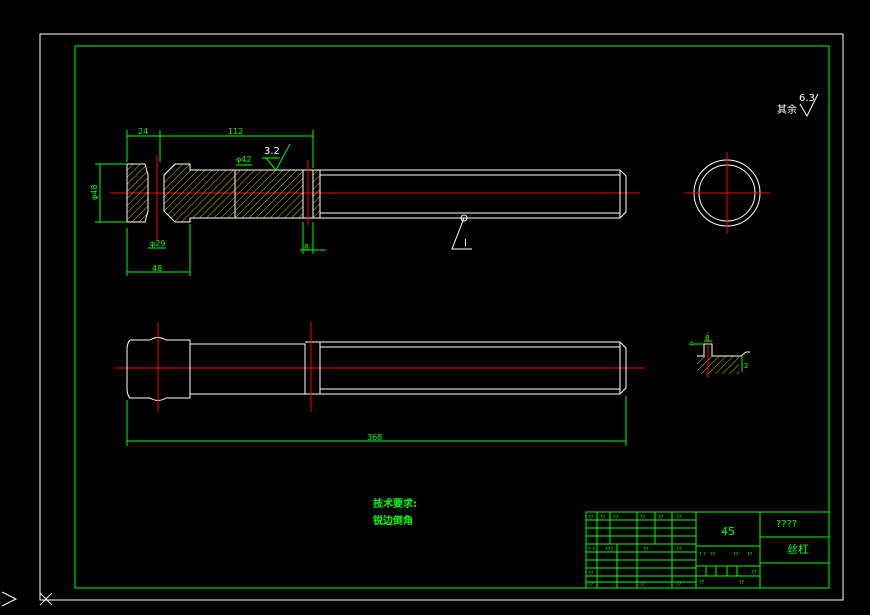 The width and height of the screenshot is (870, 615). Describe the element at coordinates (393, 520) in the screenshot. I see `tech-requirements-line1: 锐边倒角` at that location.